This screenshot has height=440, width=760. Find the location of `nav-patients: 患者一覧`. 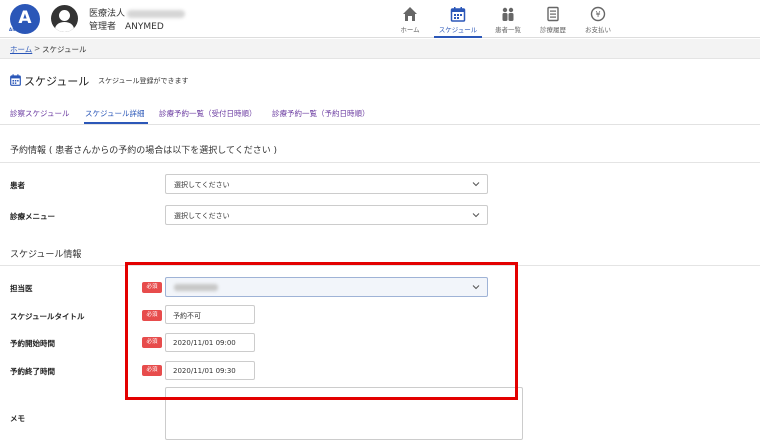

nav-patients: 患者一覧 is located at coordinates (508, 19).